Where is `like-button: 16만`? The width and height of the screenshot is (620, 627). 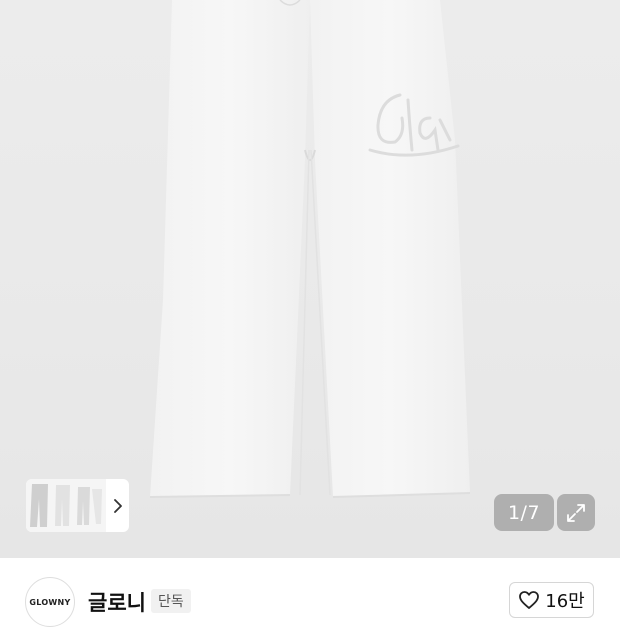
like-button: 16만 is located at coordinates (551, 600).